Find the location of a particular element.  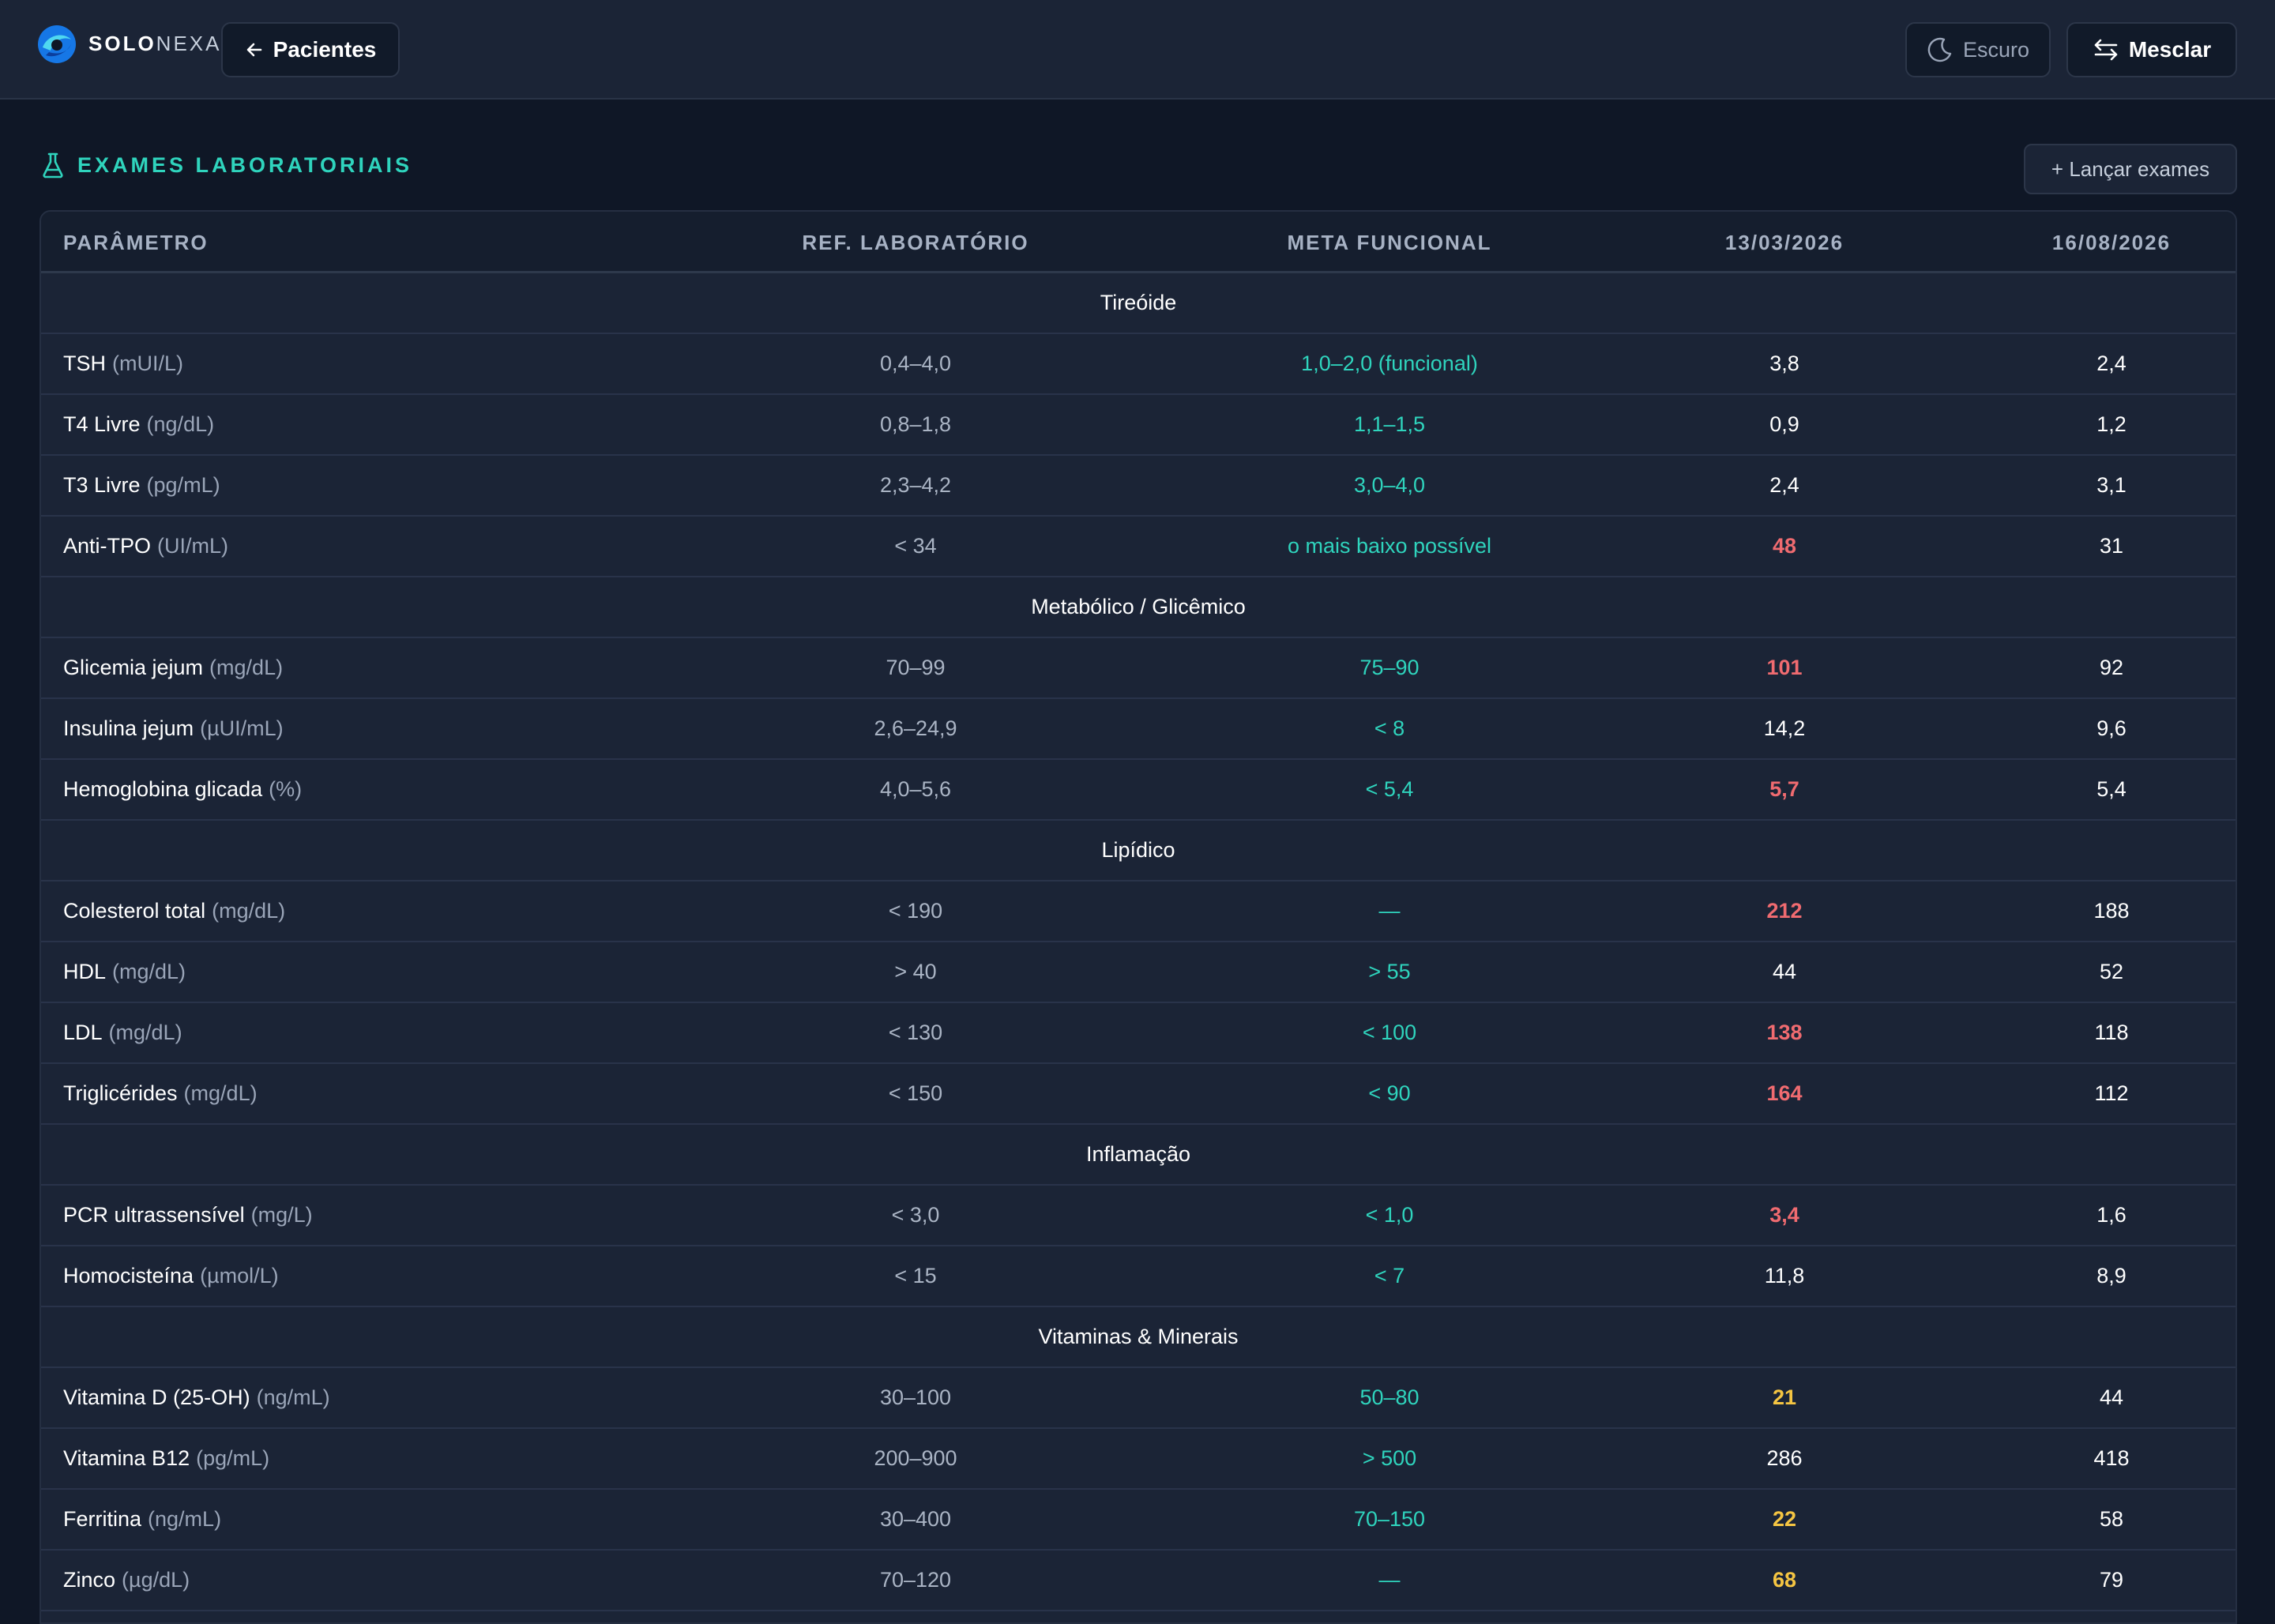

flask-icon is located at coordinates (53, 165).